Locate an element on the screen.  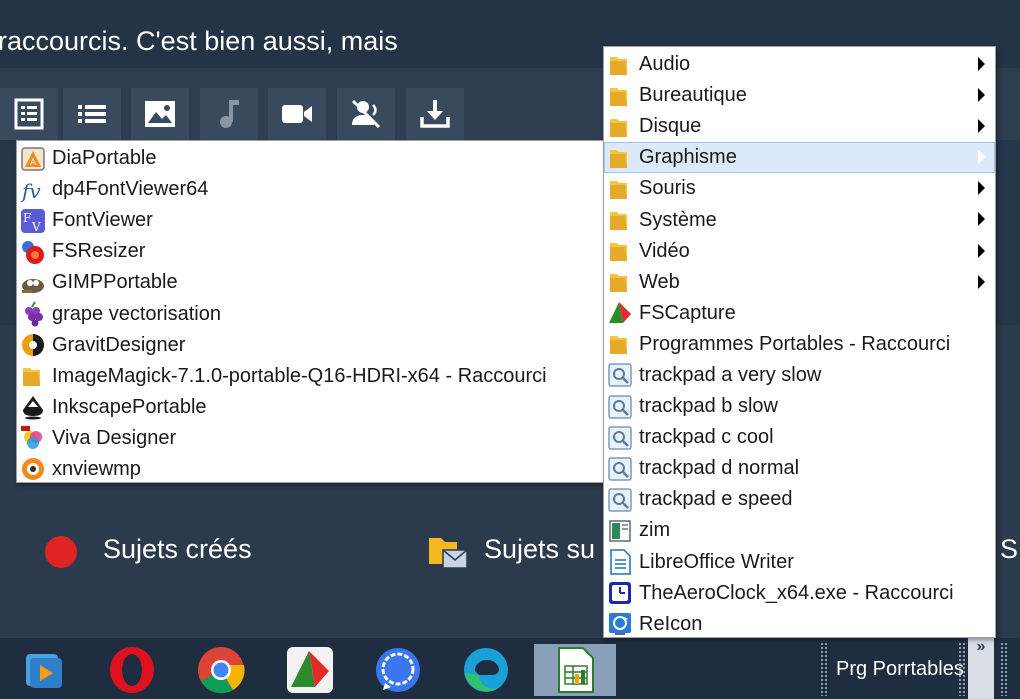
subjects-created-link: Sujets créés is located at coordinates (177, 549).